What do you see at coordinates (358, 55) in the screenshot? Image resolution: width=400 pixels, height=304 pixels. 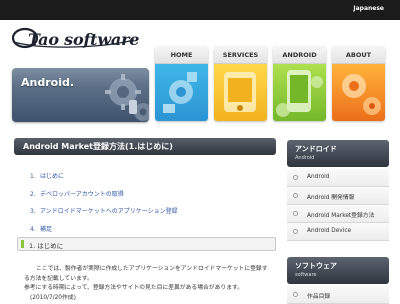 I see `nav-about-label: ABOUT` at bounding box center [358, 55].